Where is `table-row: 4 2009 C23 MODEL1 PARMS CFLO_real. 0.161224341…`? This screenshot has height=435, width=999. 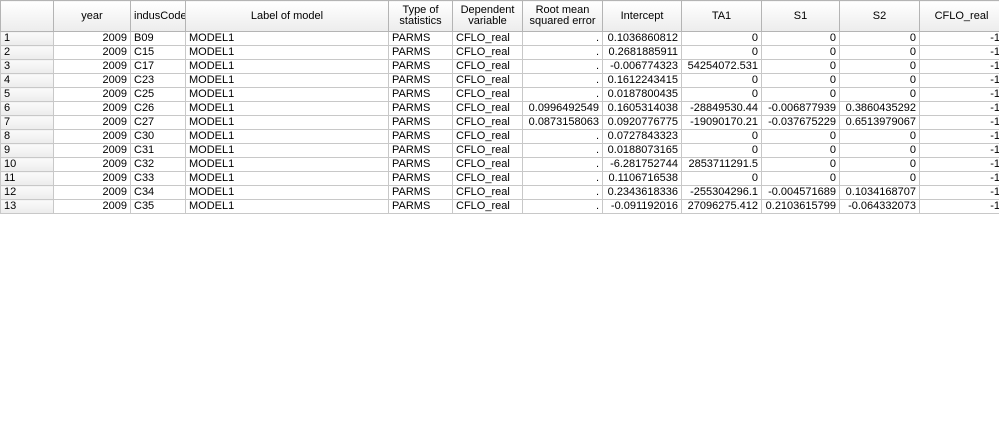
table-row: 4 2009 C23 MODEL1 PARMS CFLO_real. 0.161224341… is located at coordinates (499, 80).